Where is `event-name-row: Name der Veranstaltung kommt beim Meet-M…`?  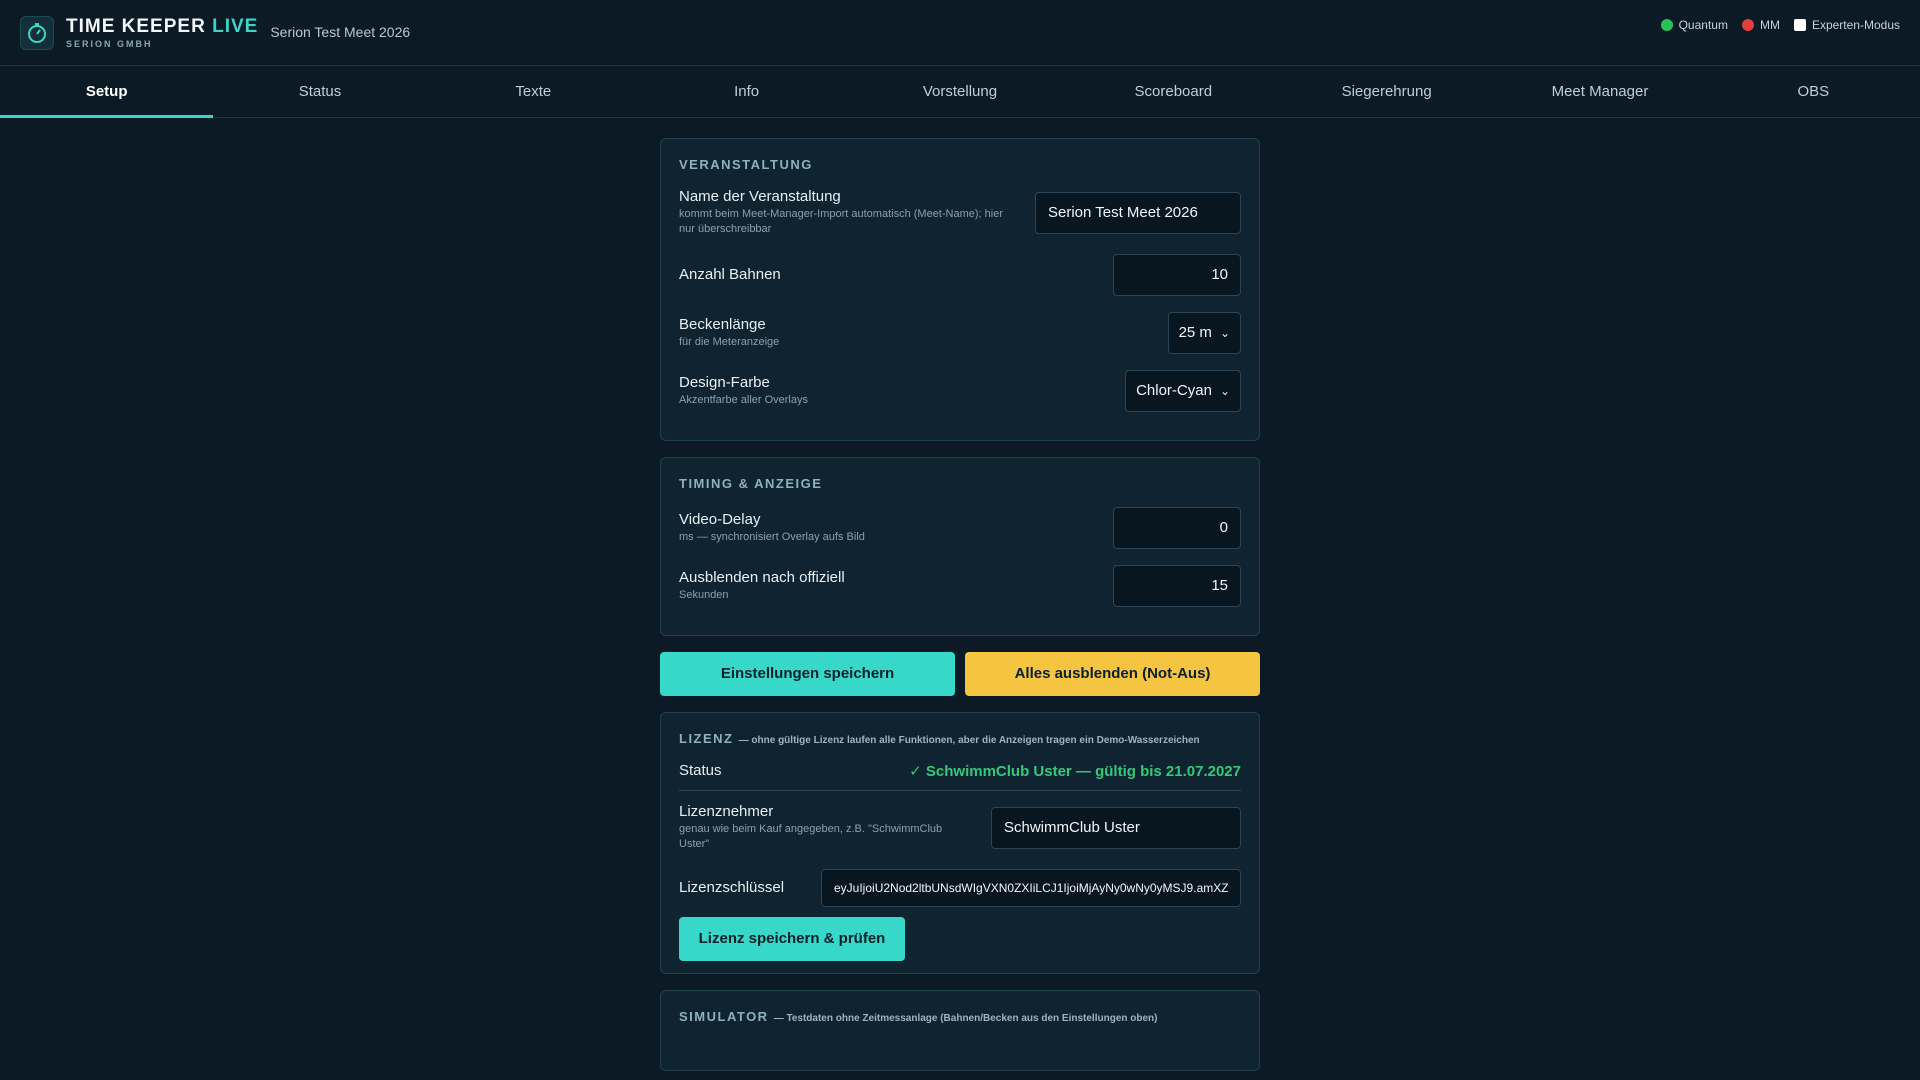 event-name-row: Name der Veranstaltung kommt beim Meet-M… is located at coordinates (960, 213).